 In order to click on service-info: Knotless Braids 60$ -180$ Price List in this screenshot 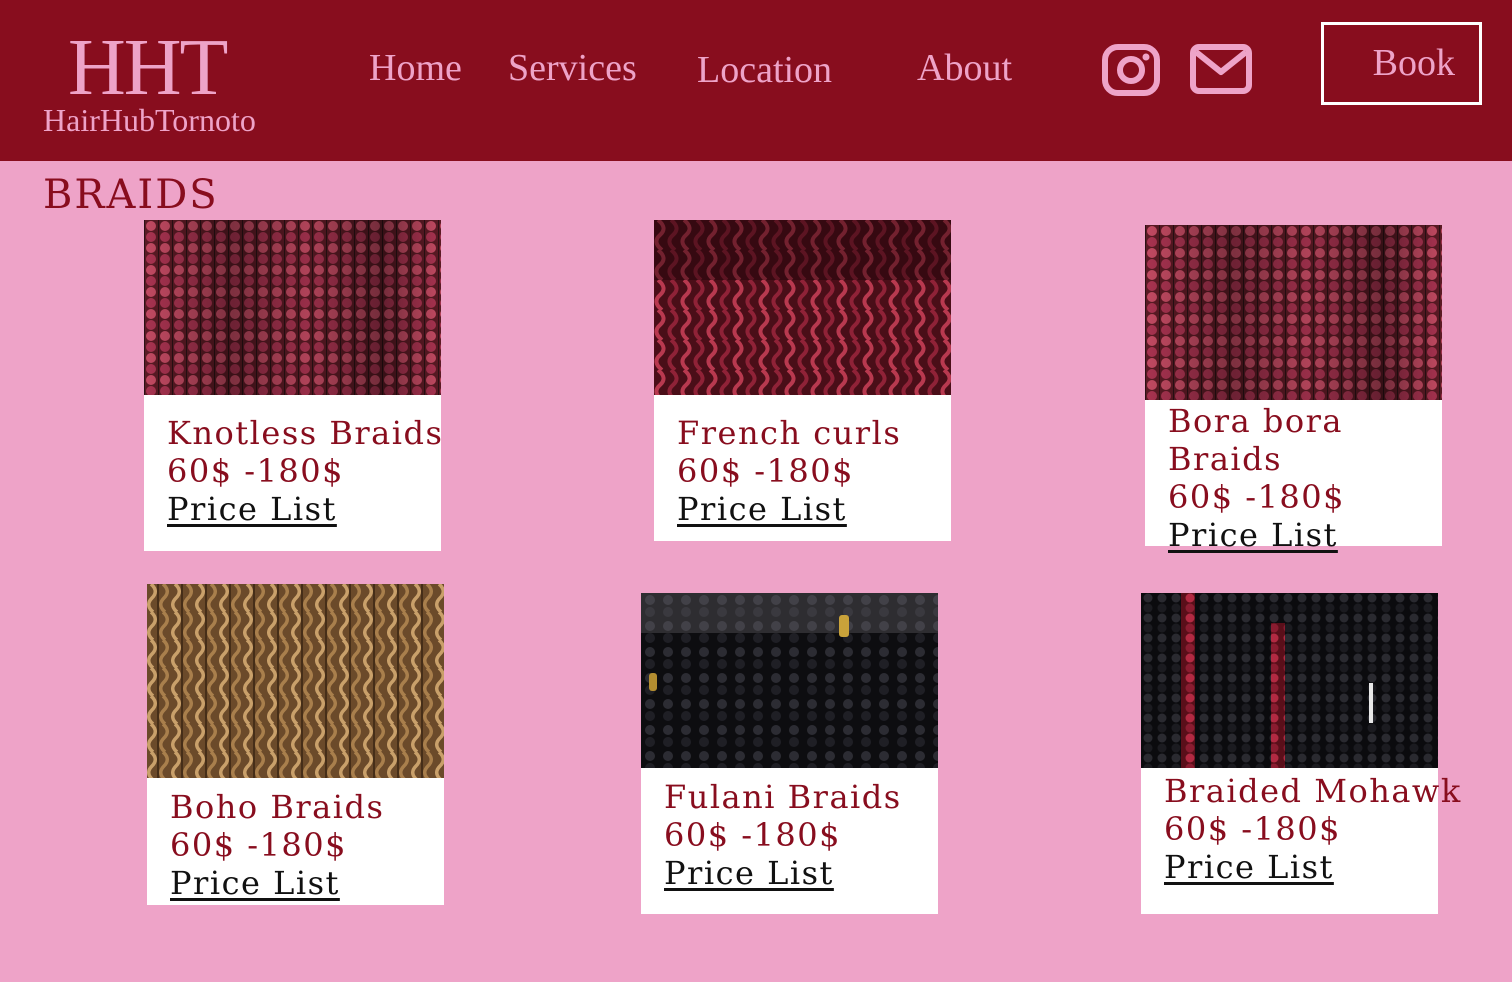, I will do `click(324, 471)`.